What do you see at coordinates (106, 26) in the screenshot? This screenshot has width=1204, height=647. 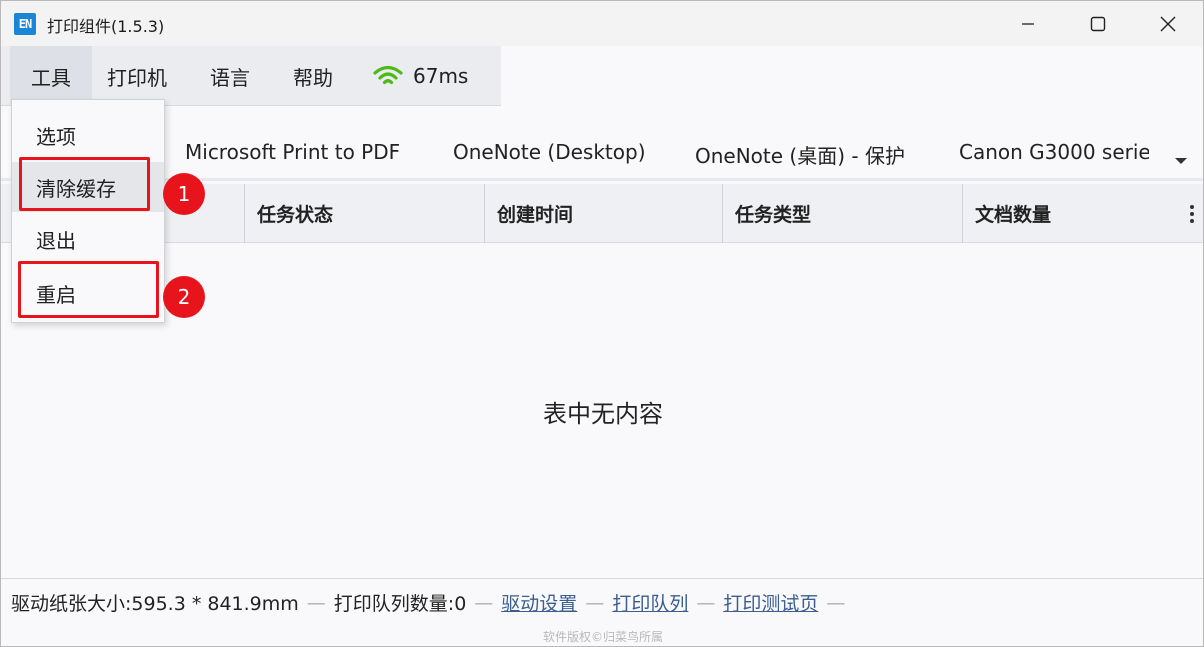 I see `window-title: 打印组件(1.5.3)` at bounding box center [106, 26].